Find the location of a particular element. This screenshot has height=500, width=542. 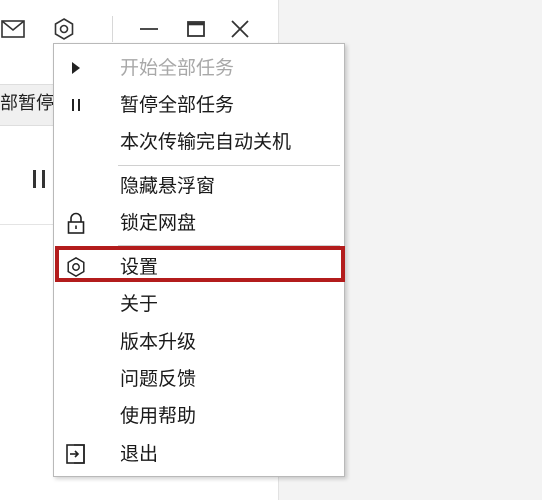

menu-item-hide-float: 隐藏悬浮窗 is located at coordinates (199, 186).